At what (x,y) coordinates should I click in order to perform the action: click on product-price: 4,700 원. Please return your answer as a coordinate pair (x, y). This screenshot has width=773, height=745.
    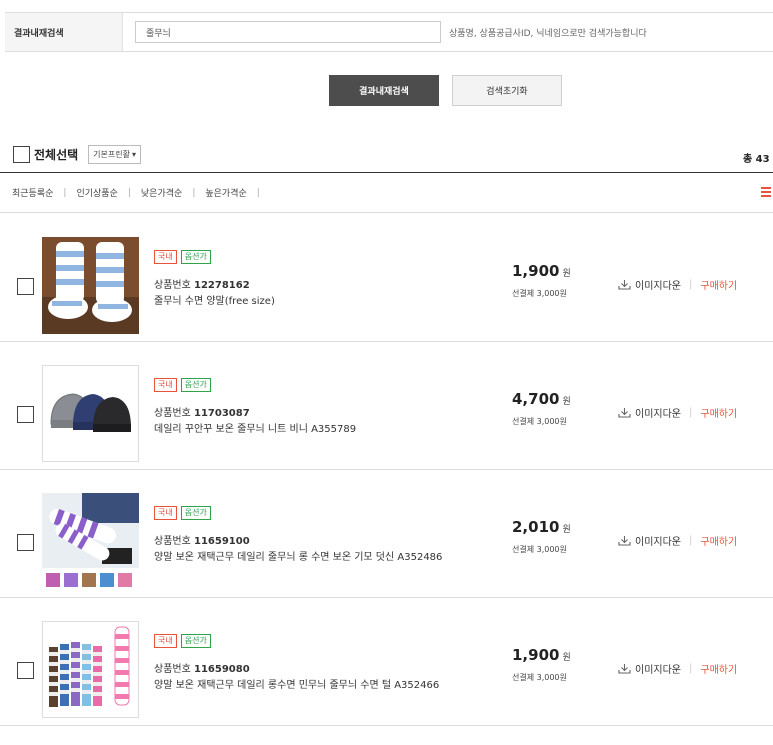
    Looking at the image, I should click on (541, 399).